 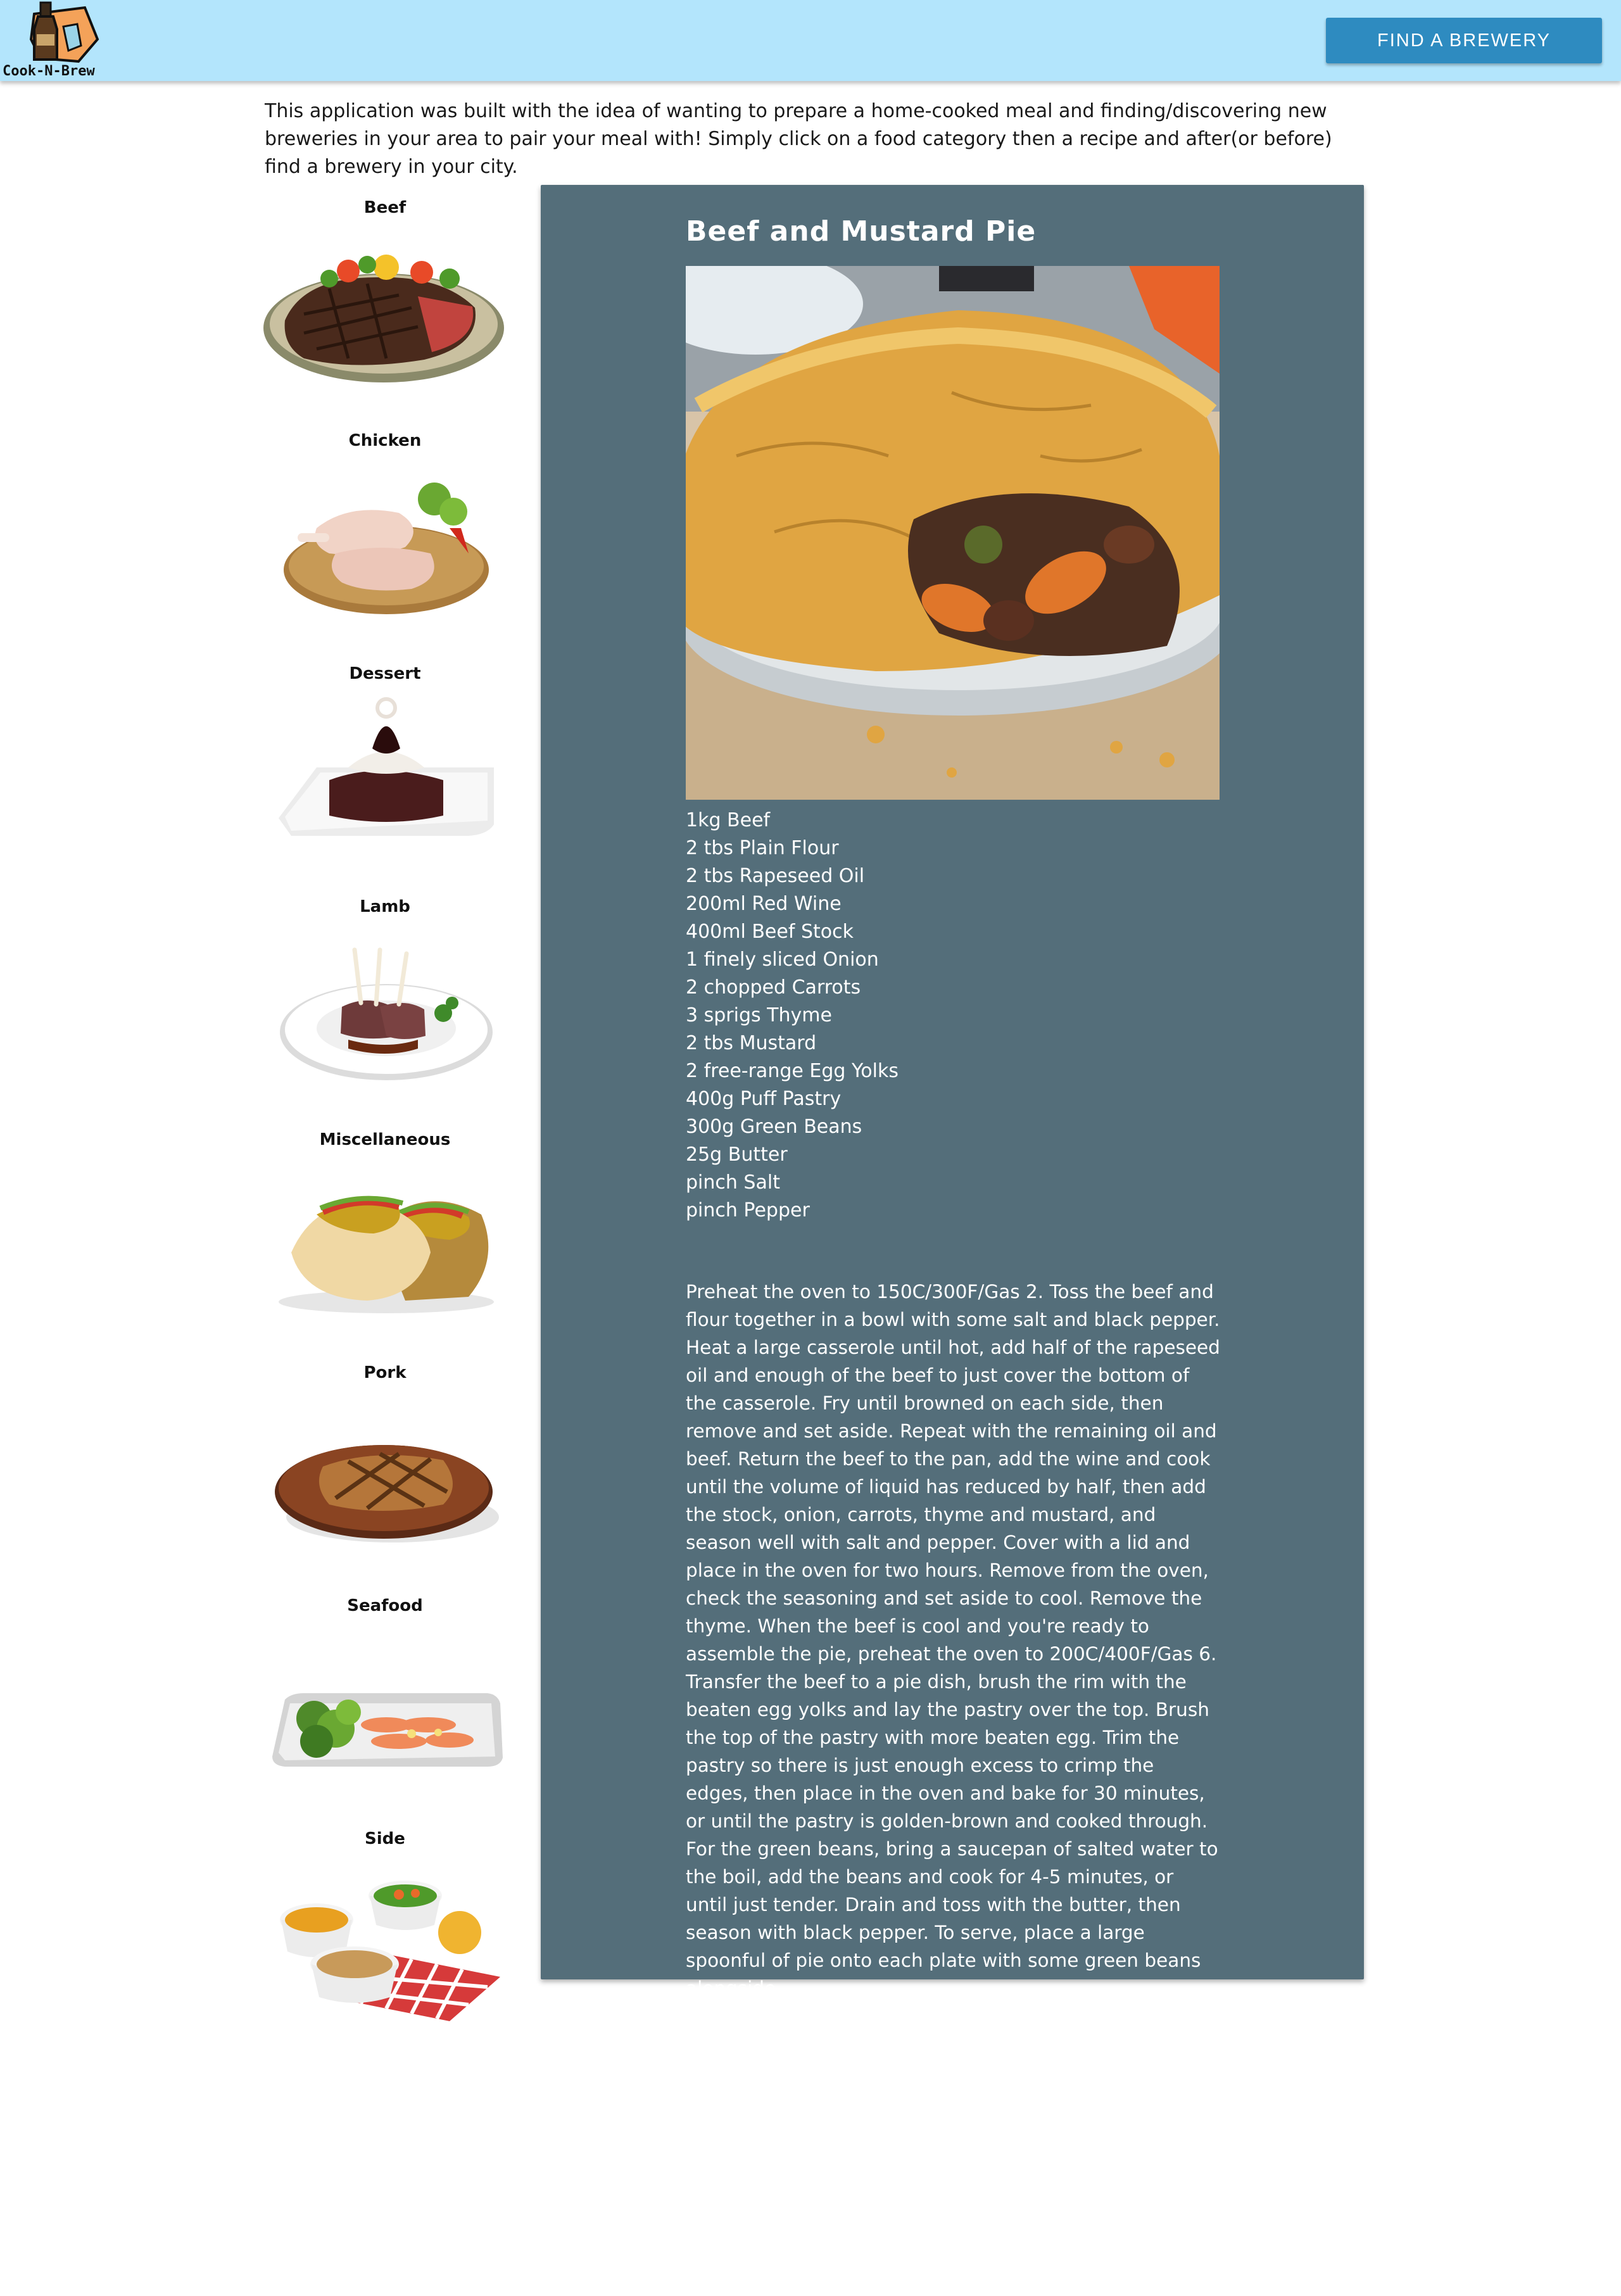 I want to click on category-label: Seafood, so click(x=385, y=1605).